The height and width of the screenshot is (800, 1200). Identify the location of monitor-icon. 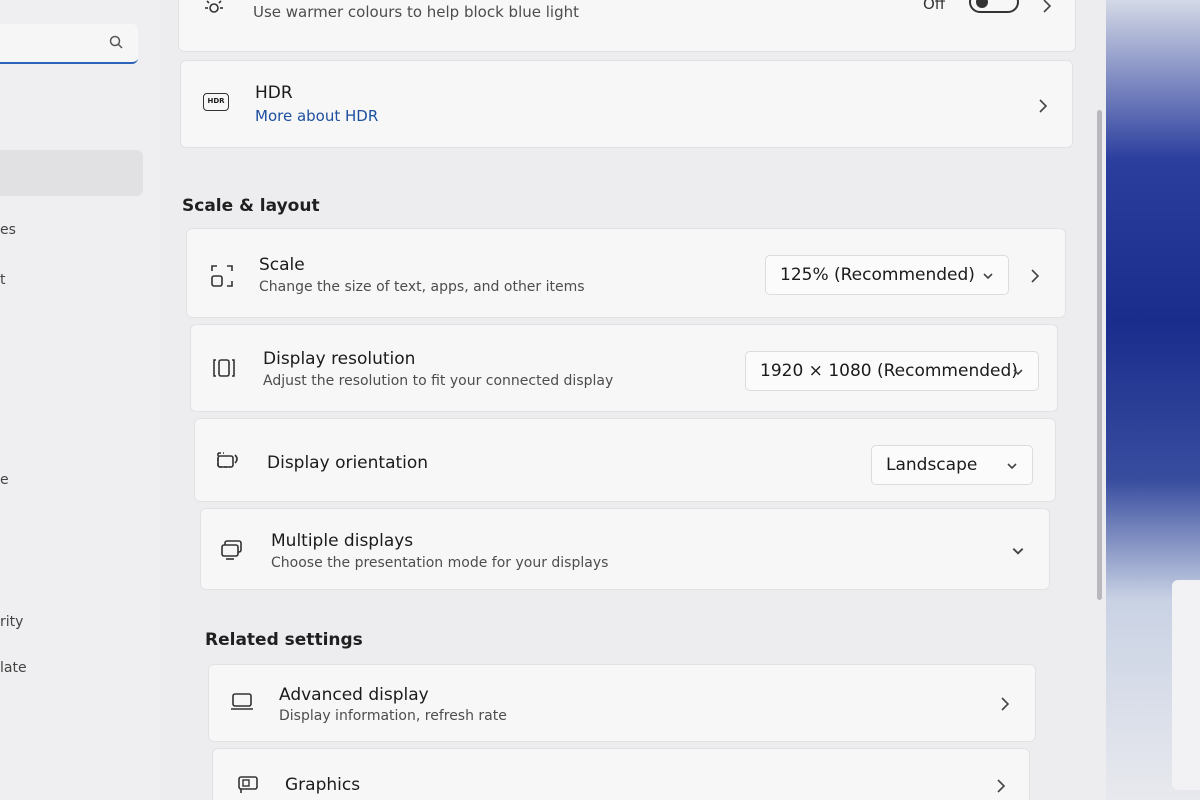
(242, 701).